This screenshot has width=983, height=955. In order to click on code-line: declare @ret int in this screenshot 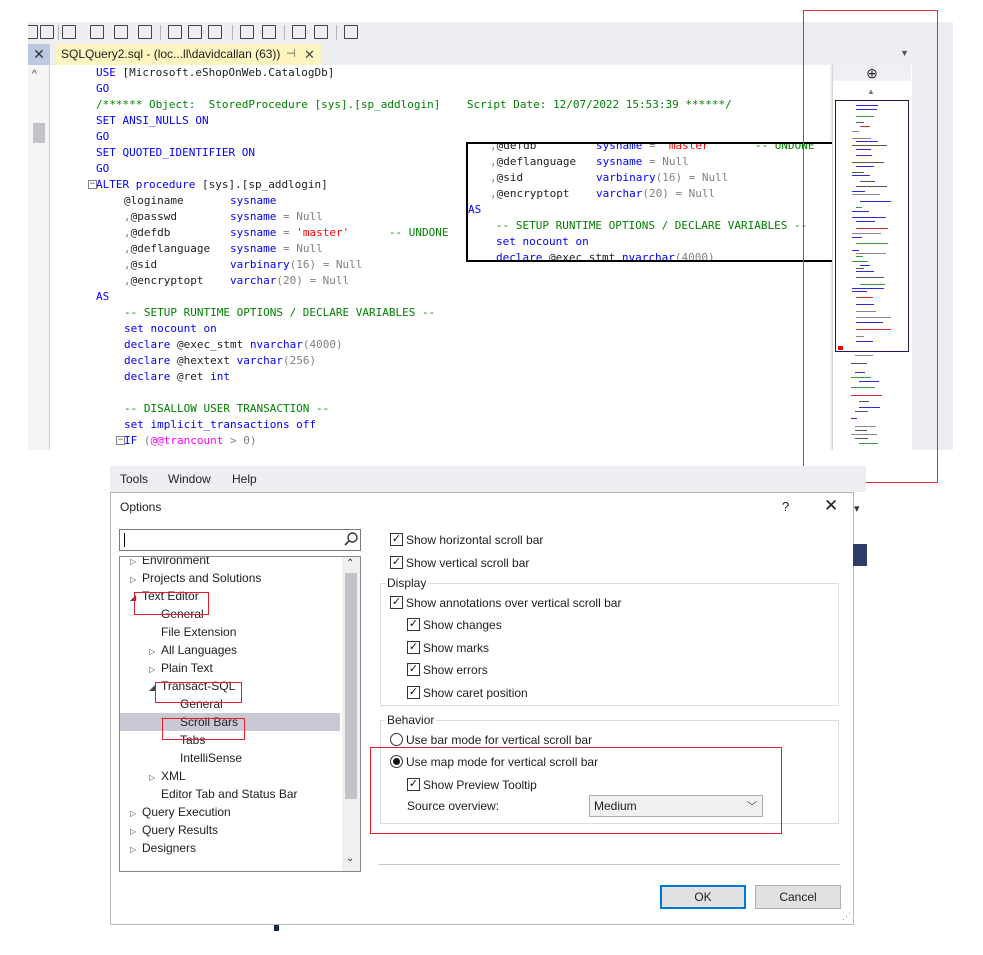, I will do `click(177, 377)`.